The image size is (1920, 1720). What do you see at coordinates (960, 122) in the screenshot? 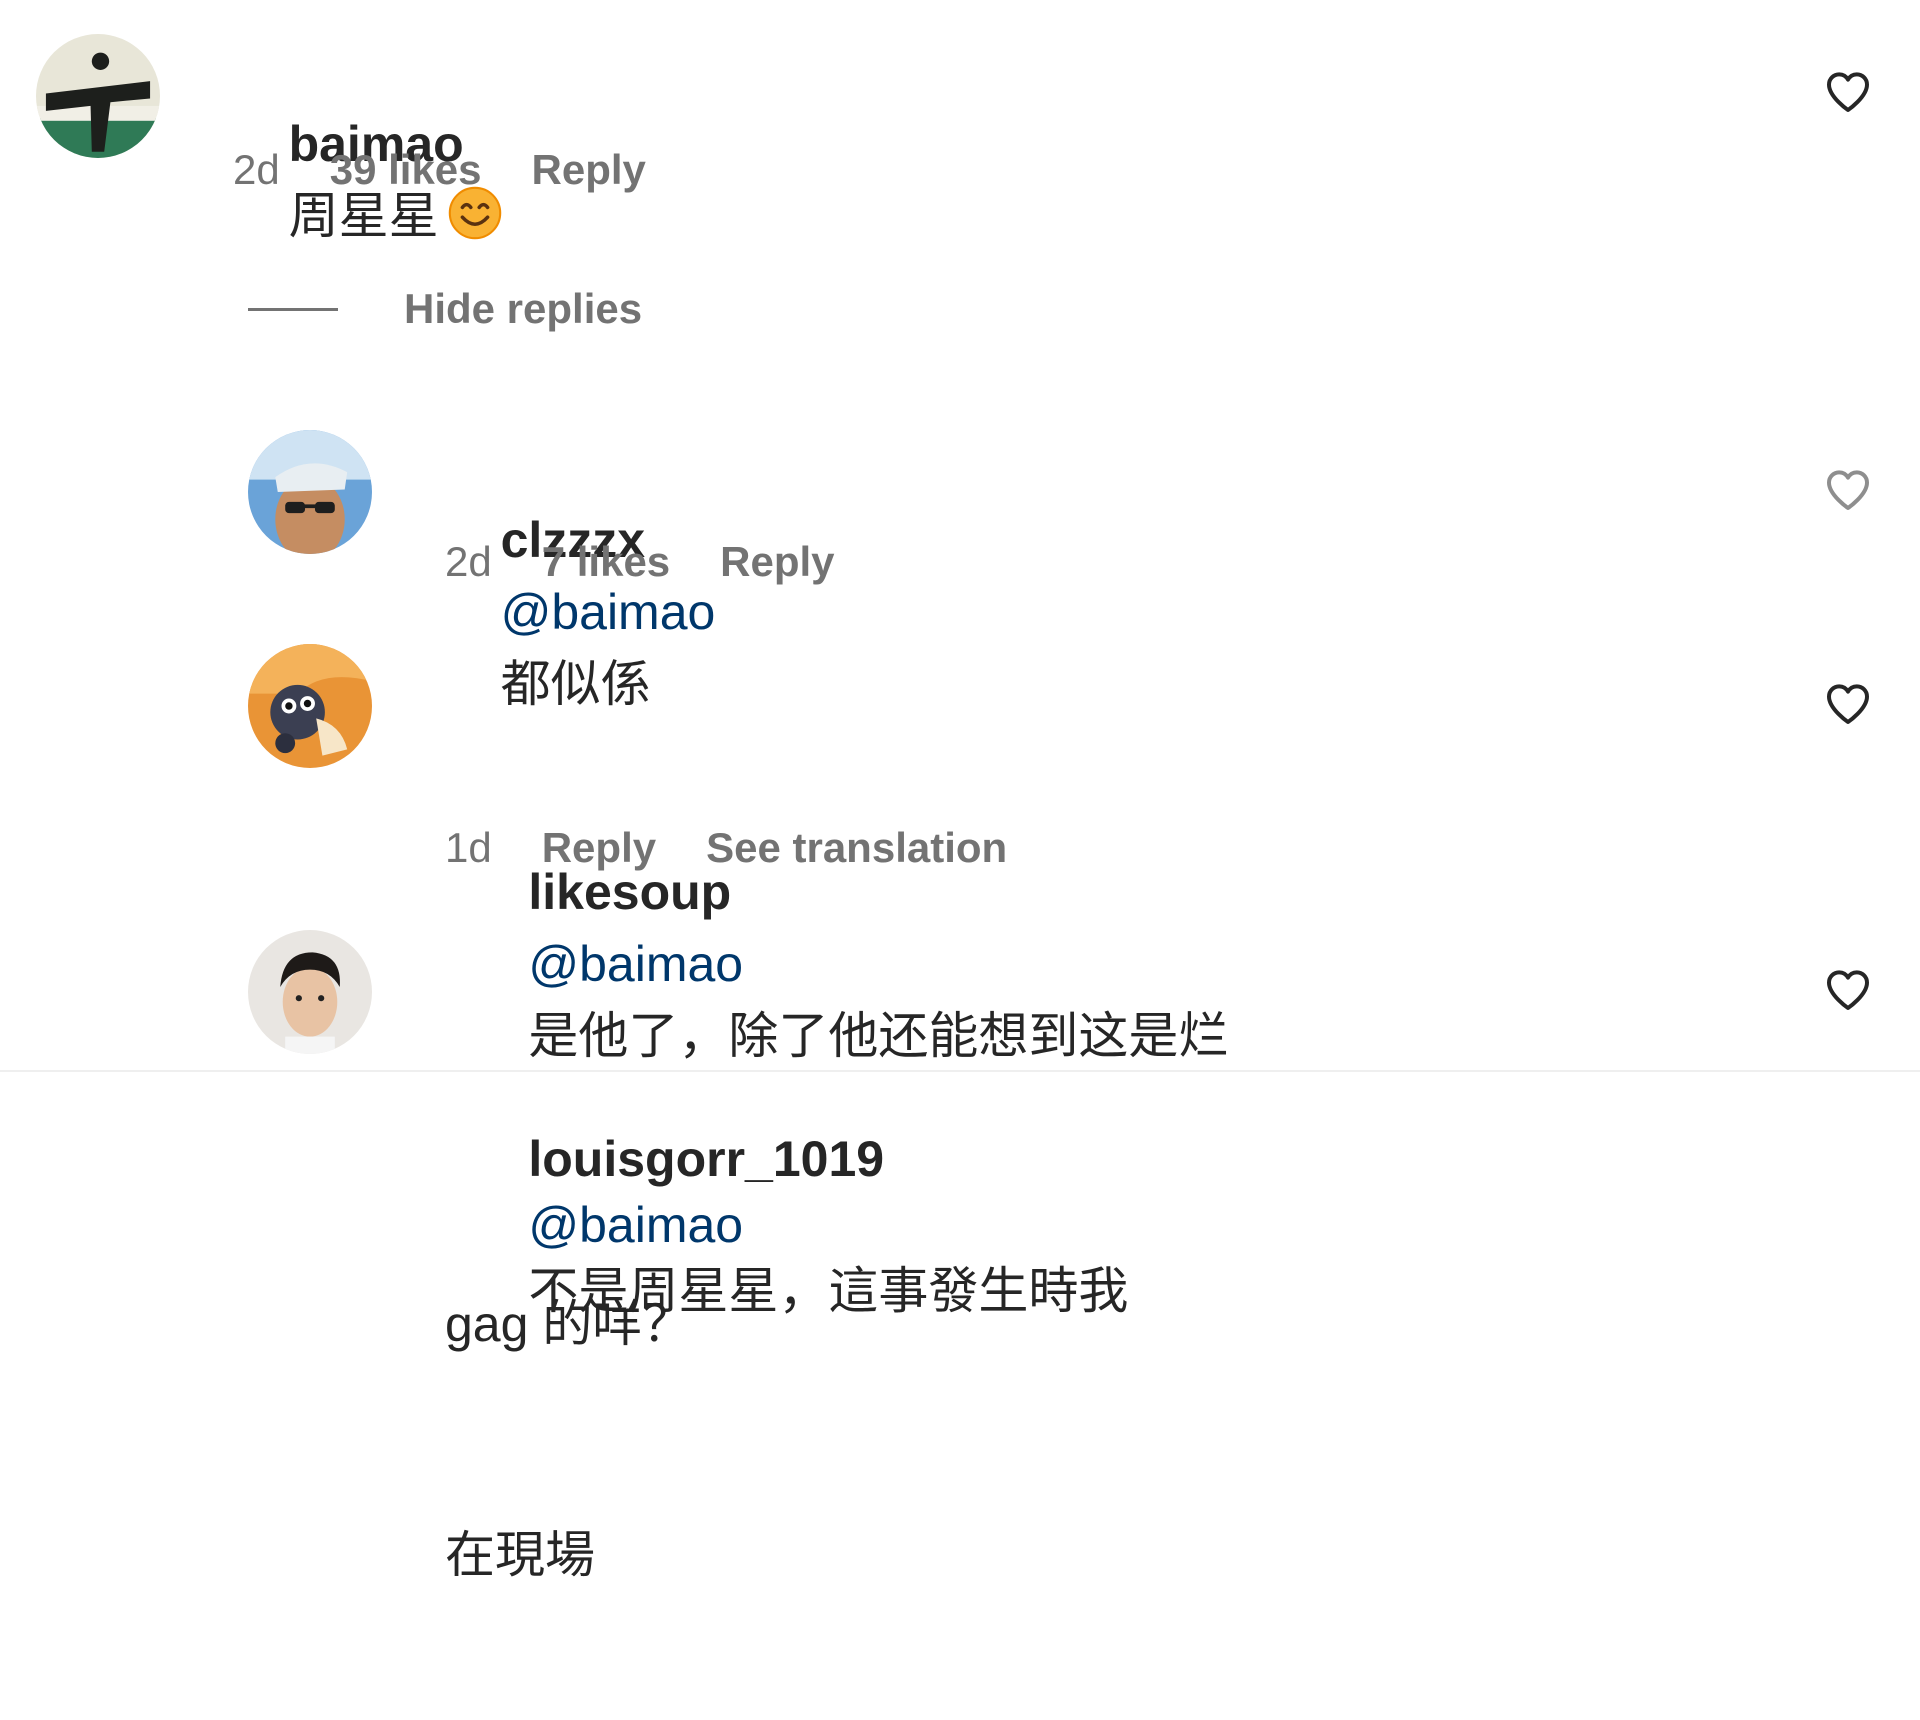
I see `comment-item: baimao 周星星 2d 39 likes Reply` at bounding box center [960, 122].